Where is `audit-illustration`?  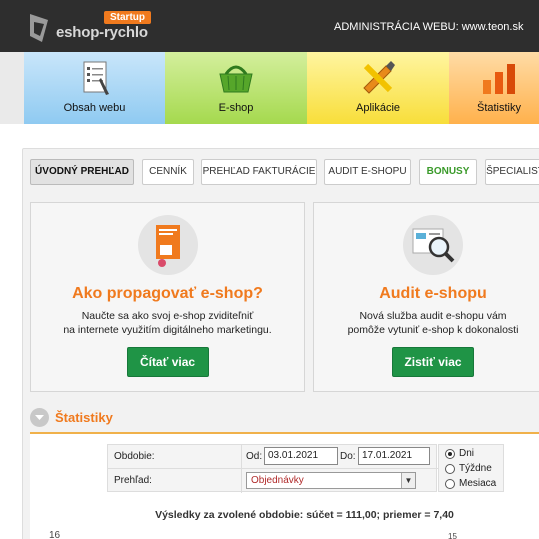 audit-illustration is located at coordinates (433, 245).